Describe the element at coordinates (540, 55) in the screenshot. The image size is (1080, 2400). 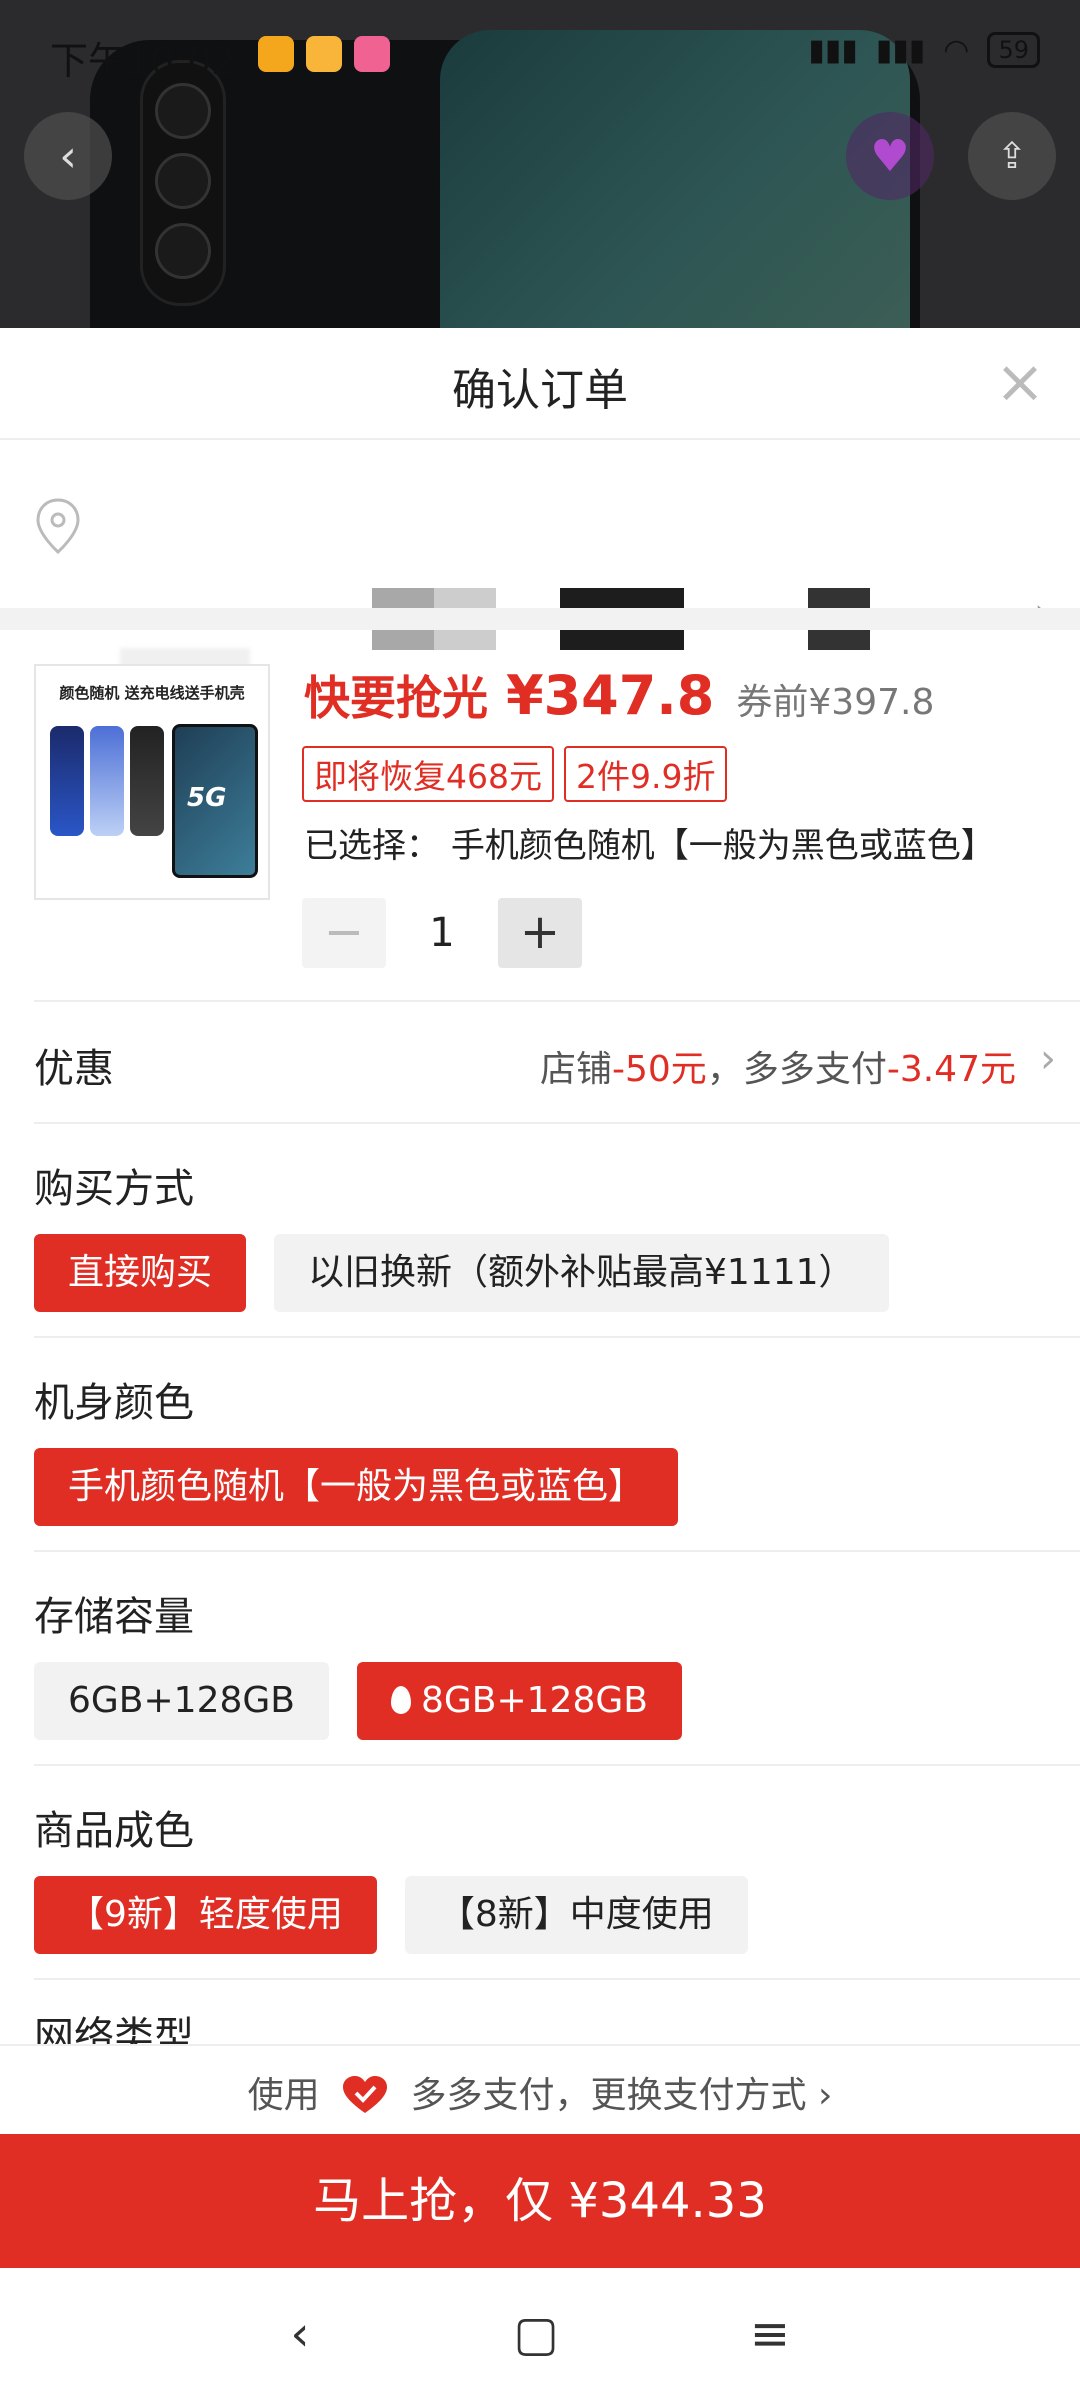
I see `status-bar: 下午10:02 ▮▮▮ ▮▮▮ ◠ 59` at that location.